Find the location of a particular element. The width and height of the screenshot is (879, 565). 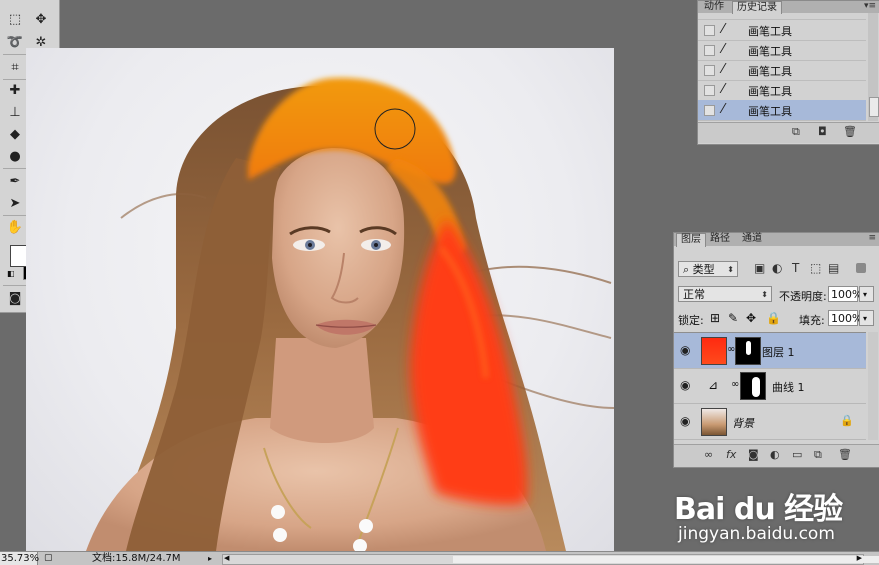

tab-channels: 通道 is located at coordinates (752, 239).